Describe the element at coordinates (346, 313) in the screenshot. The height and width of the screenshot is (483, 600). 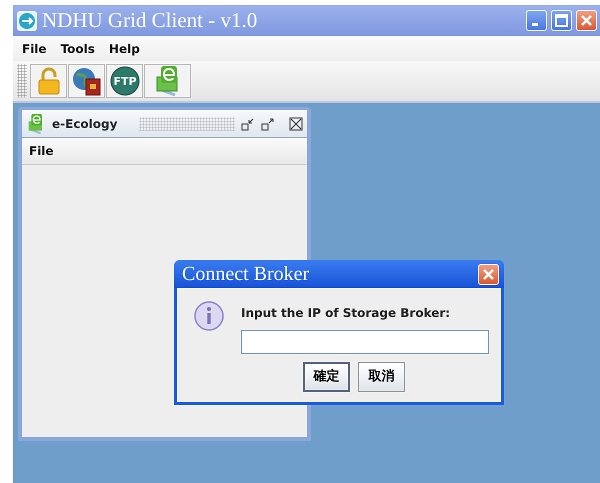
I see `prompt-label: Input the IP of Storage Broker:` at that location.